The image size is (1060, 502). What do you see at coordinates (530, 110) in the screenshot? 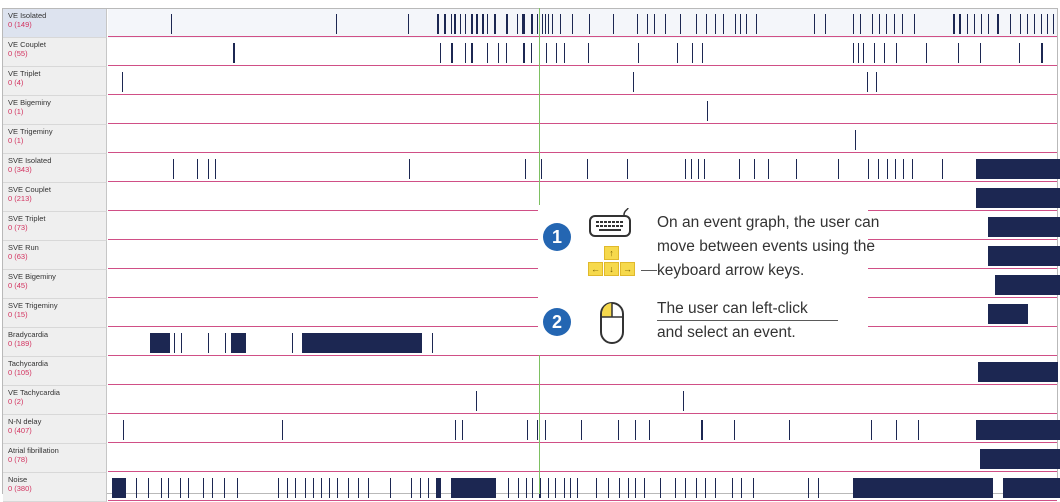
I see `event-row: VE Bigeminy 0 (1)` at bounding box center [530, 110].